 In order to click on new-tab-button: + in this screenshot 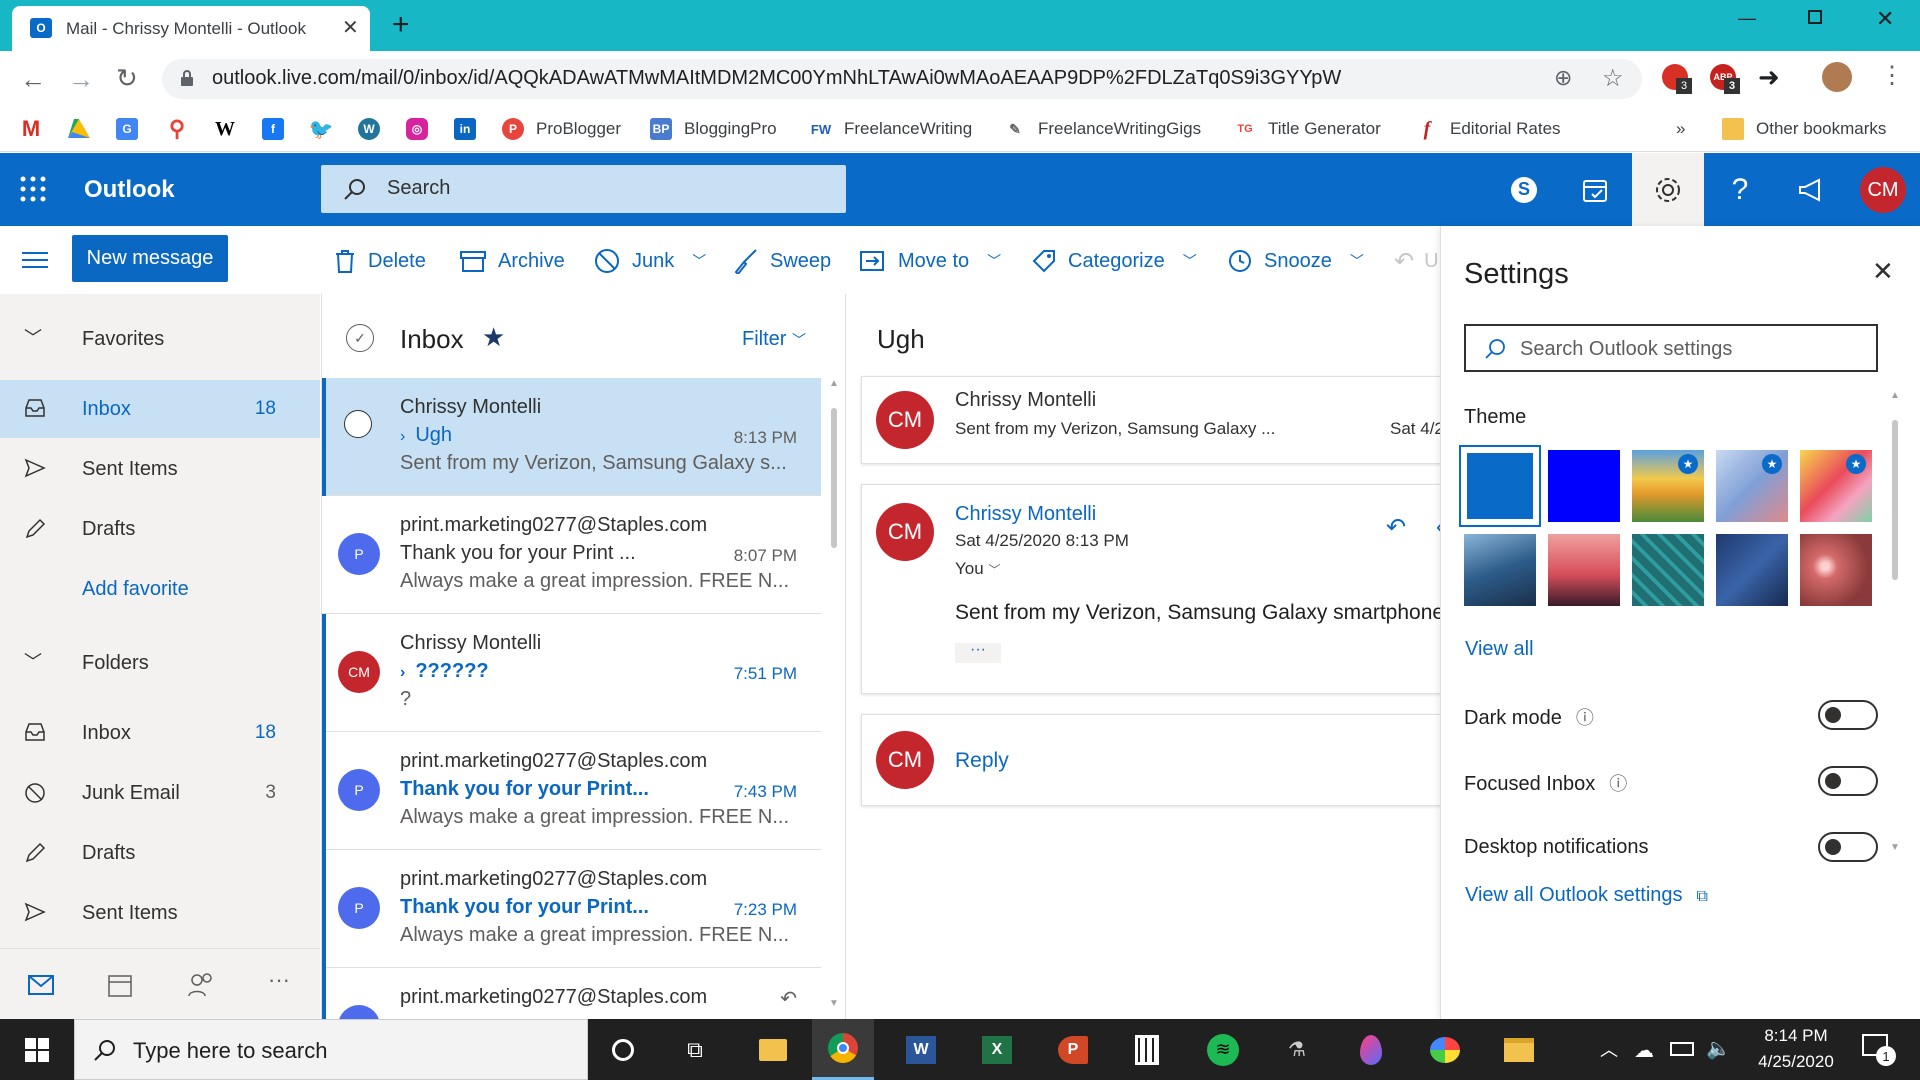, I will do `click(401, 25)`.